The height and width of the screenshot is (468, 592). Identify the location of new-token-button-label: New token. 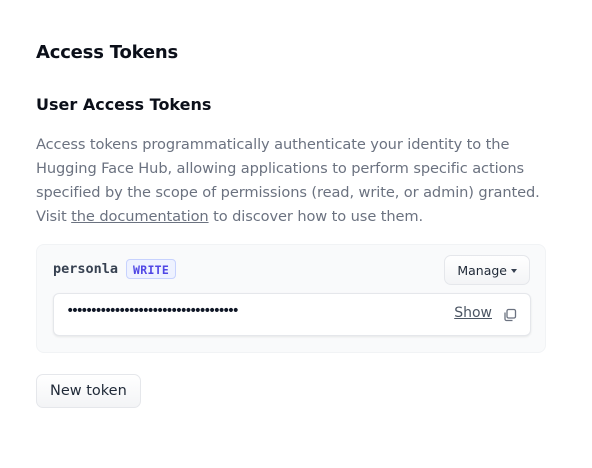
(88, 391).